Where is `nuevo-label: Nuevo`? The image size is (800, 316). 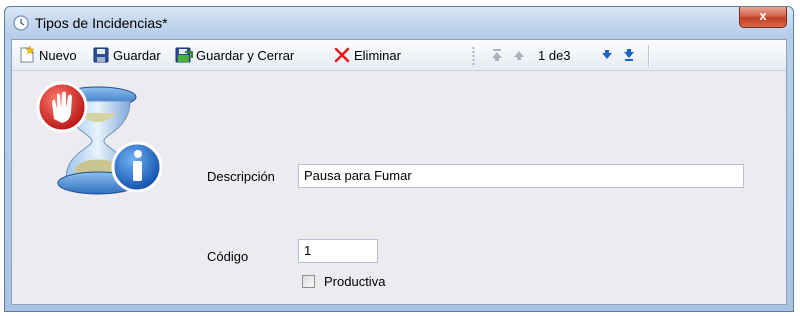
nuevo-label: Nuevo is located at coordinates (58, 55).